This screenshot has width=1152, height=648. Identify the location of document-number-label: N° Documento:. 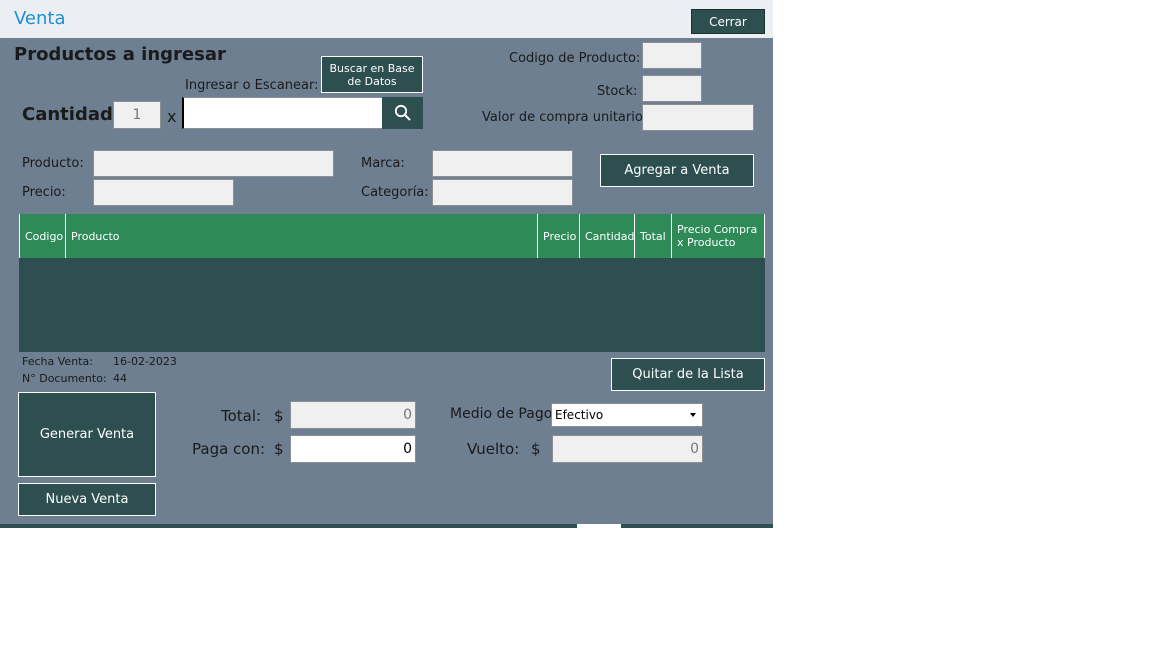
(64, 378).